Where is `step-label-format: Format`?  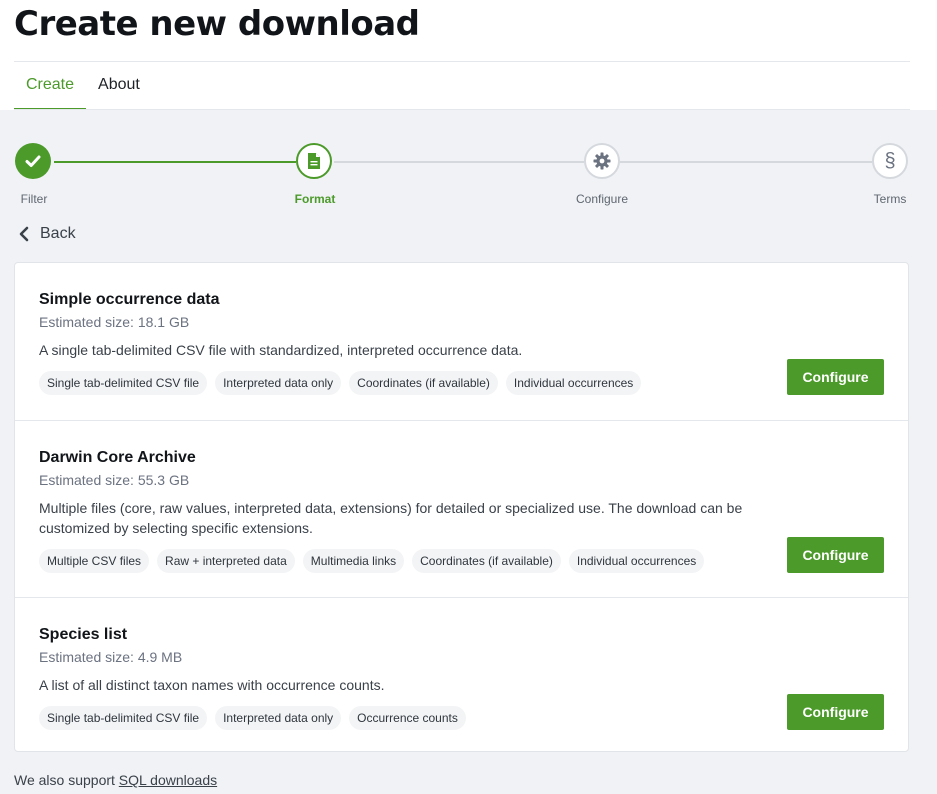 step-label-format: Format is located at coordinates (315, 199).